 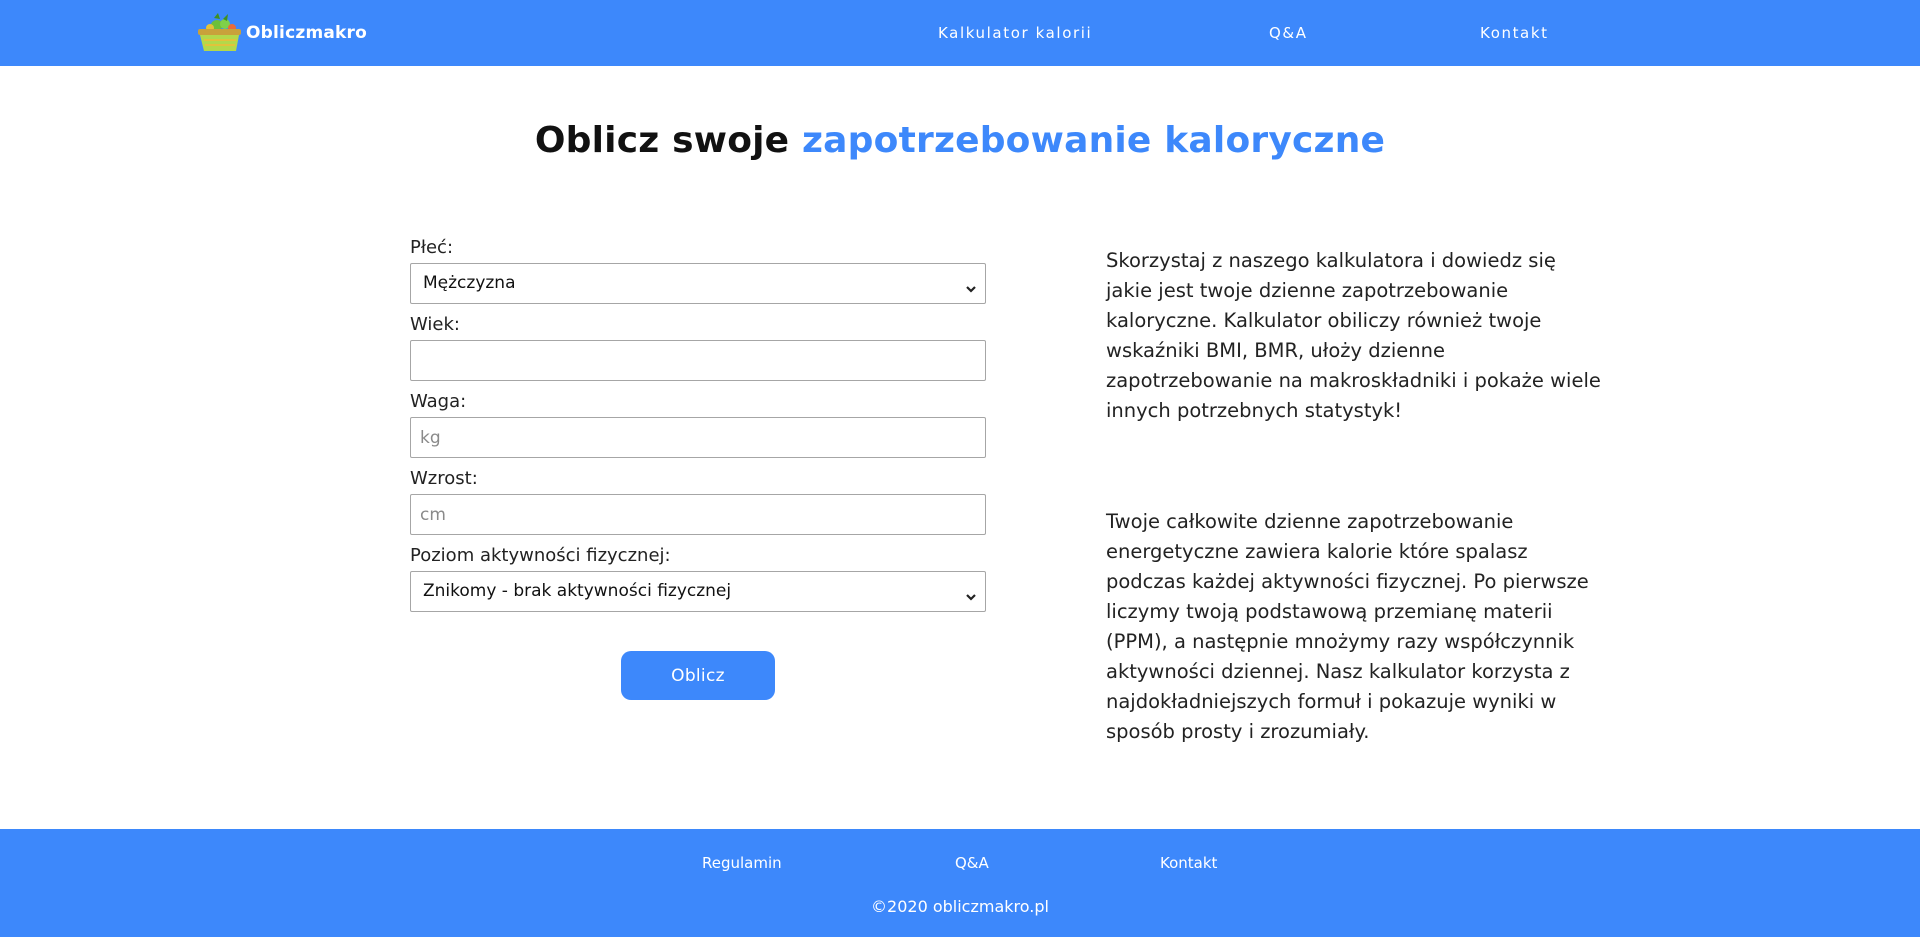 What do you see at coordinates (668, 140) in the screenshot?
I see `title-prefix: Oblicz swoje` at bounding box center [668, 140].